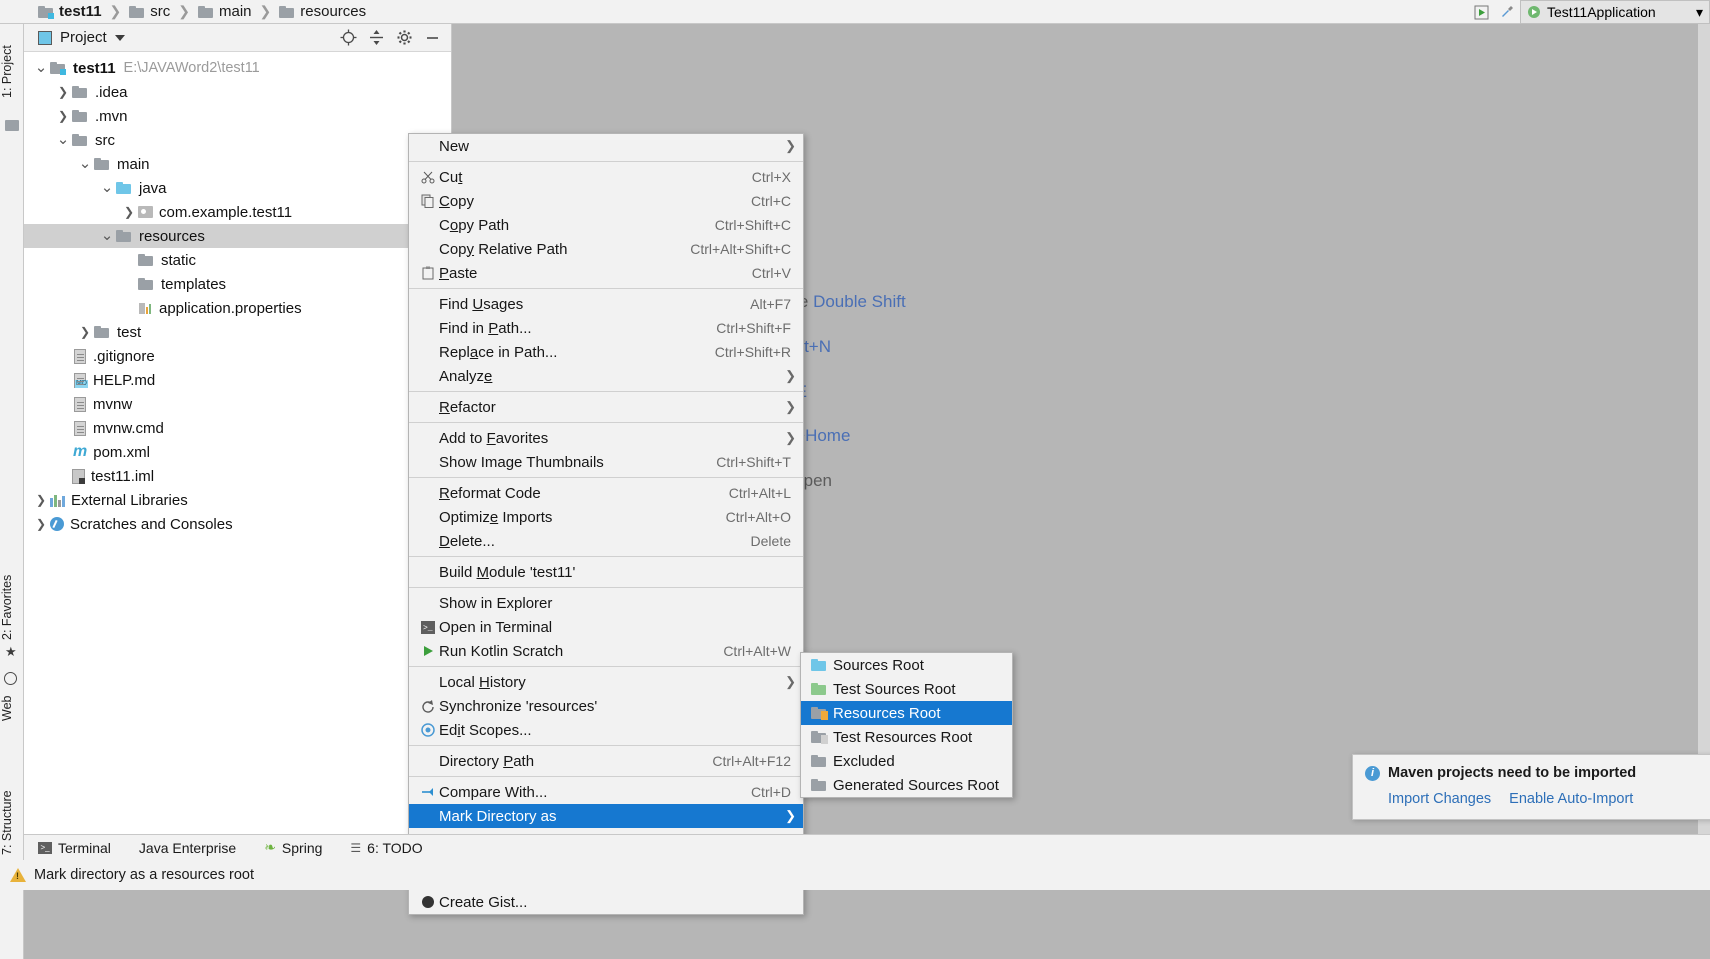 The width and height of the screenshot is (1710, 959). Describe the element at coordinates (906, 665) in the screenshot. I see `submenu-item-sources-root: Sources Root` at that location.